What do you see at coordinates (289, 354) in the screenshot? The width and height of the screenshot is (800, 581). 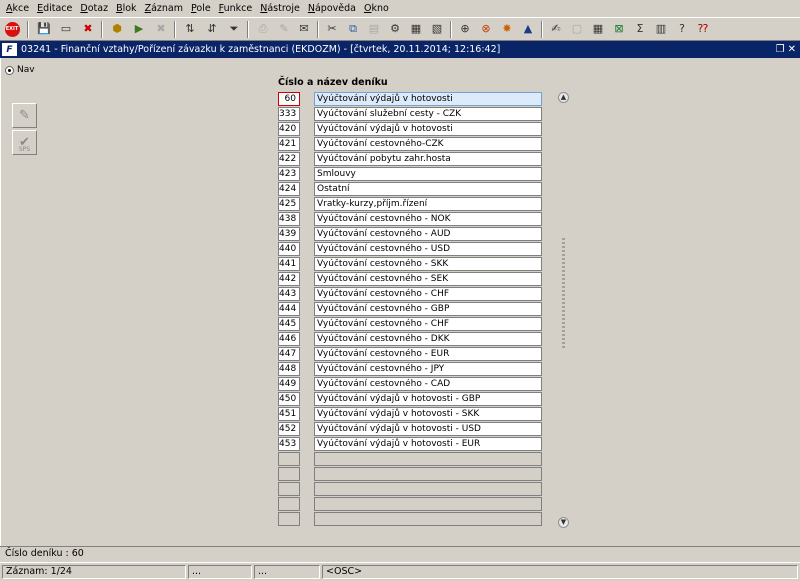 I see `journal-code-field: 447` at bounding box center [289, 354].